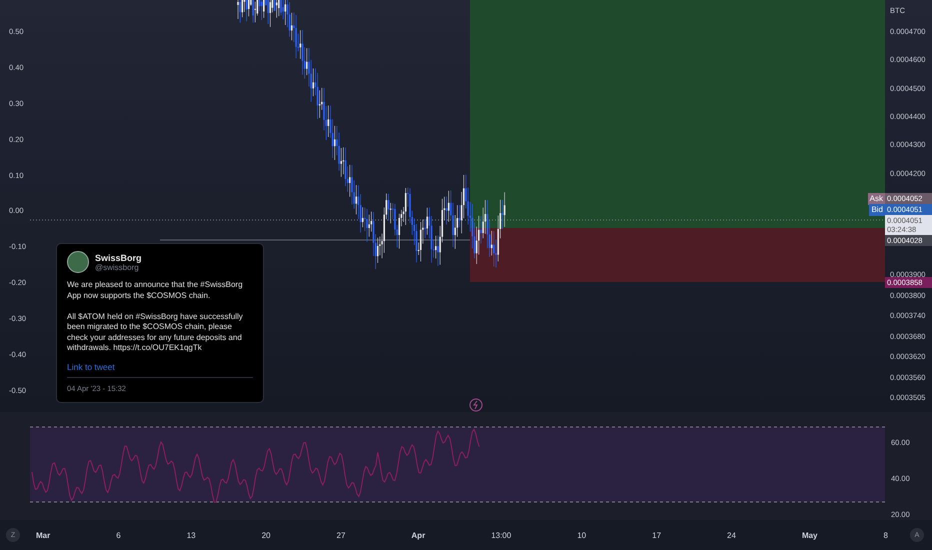  I want to click on price-tag-label: Bid, so click(877, 210).